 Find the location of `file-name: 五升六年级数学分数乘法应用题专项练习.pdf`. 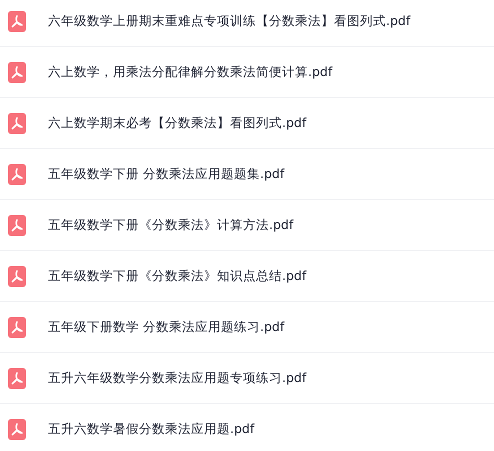

file-name: 五升六年级数学分数乘法应用题专项练习.pdf is located at coordinates (177, 378).